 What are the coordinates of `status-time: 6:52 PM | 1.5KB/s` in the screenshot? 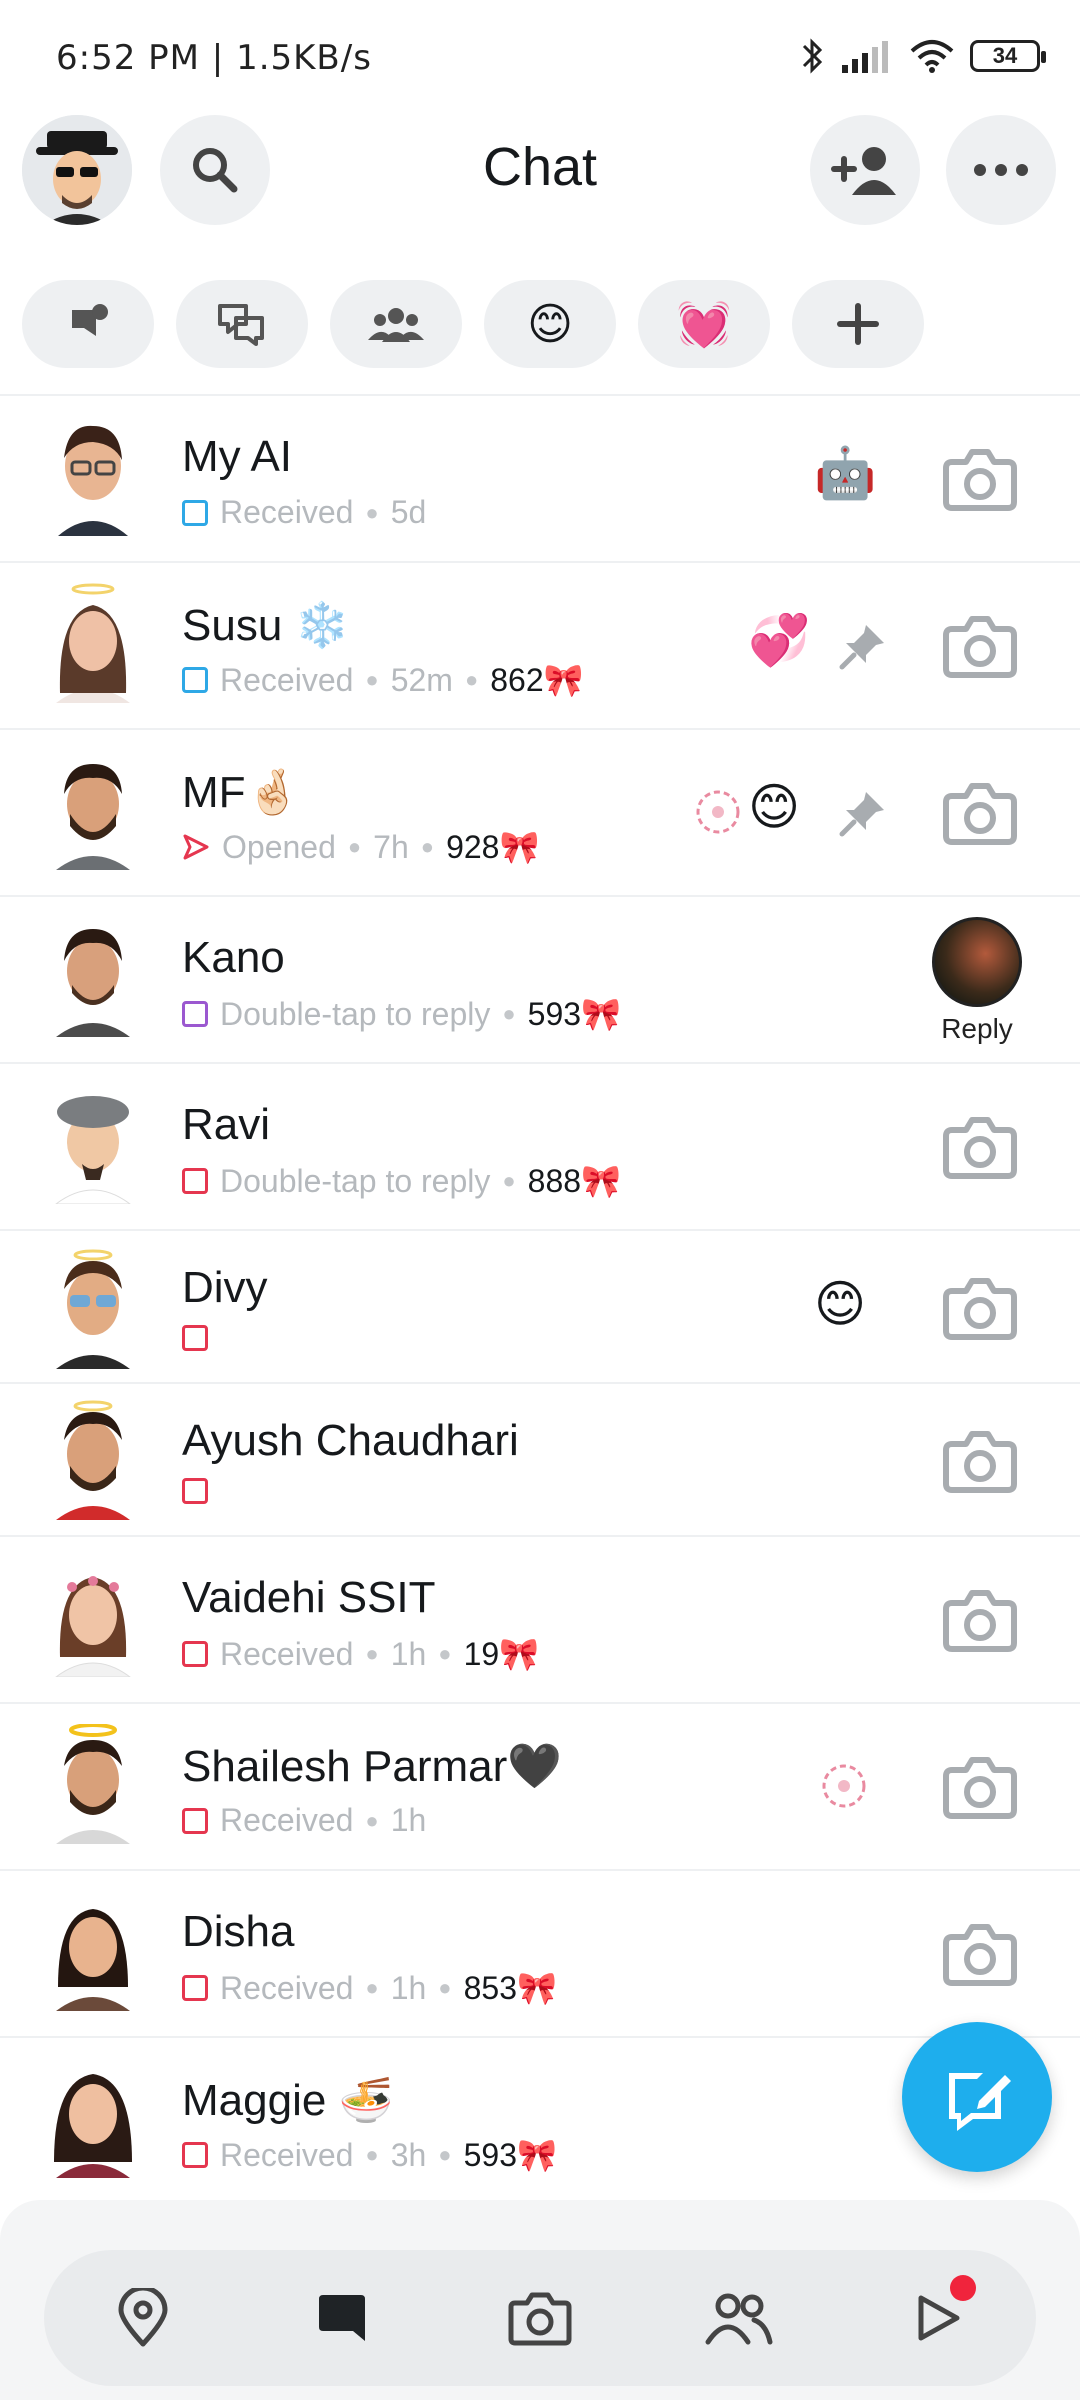 It's located at (214, 58).